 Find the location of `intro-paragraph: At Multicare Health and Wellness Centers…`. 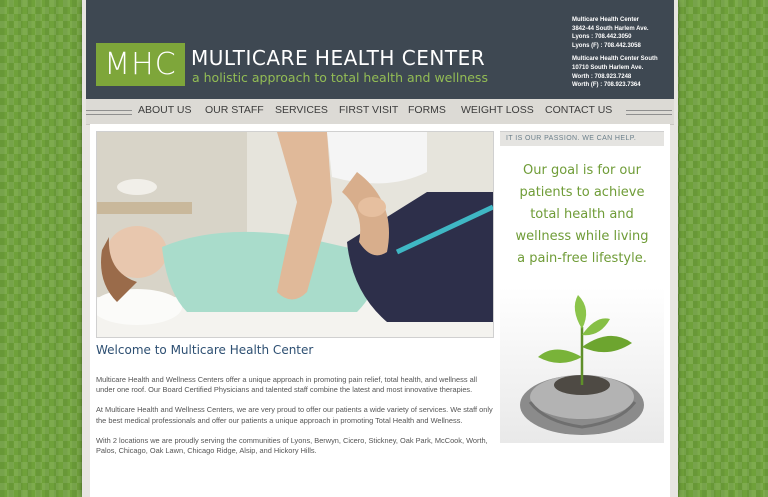

intro-paragraph: At Multicare Health and Wellness Centers… is located at coordinates (294, 415).